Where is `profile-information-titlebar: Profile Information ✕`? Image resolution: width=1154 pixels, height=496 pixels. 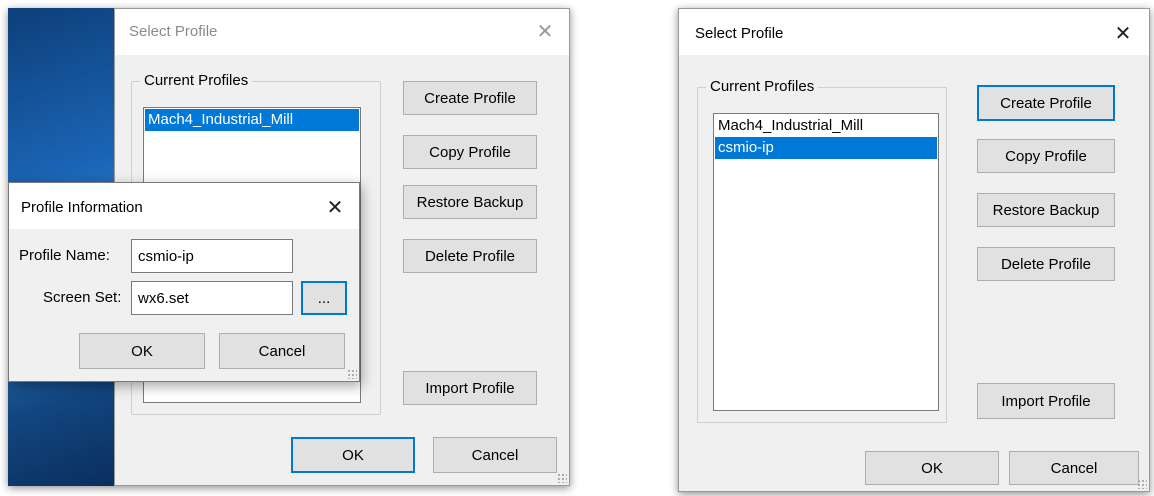
profile-information-titlebar: Profile Information ✕ is located at coordinates (184, 206).